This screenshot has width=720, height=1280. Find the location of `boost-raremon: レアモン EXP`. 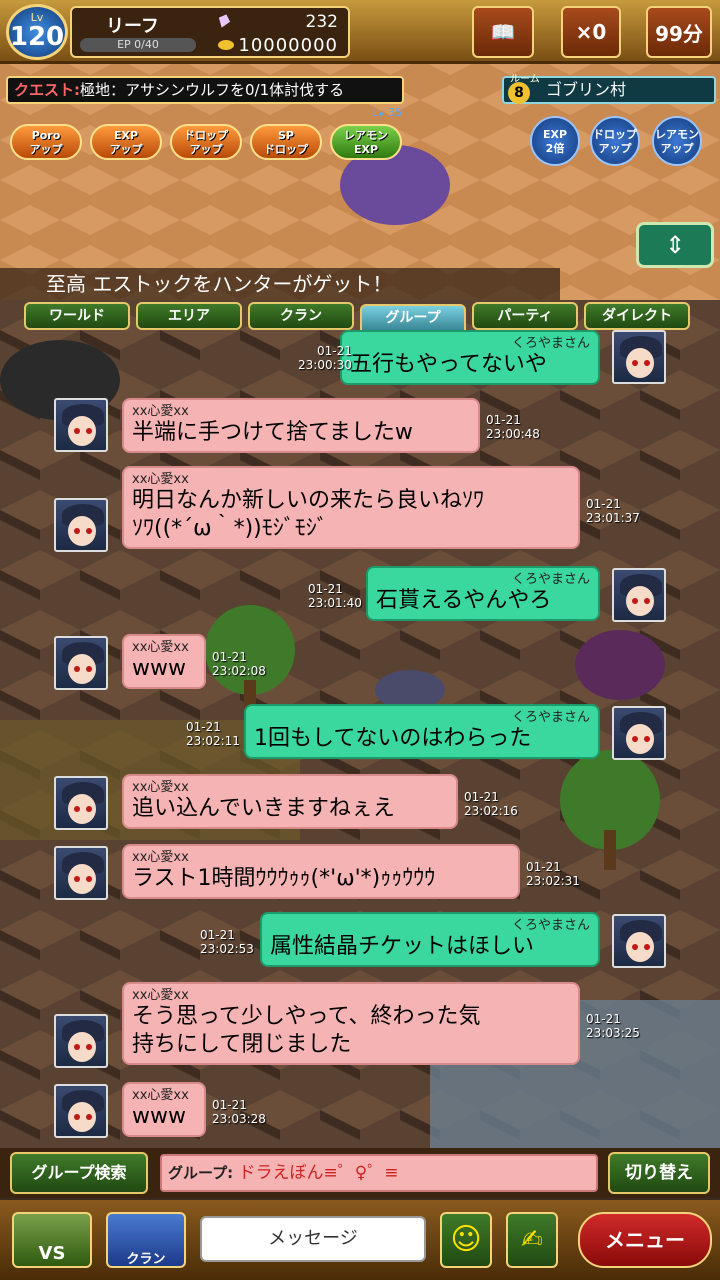

boost-raremon: レアモン EXP is located at coordinates (366, 142).